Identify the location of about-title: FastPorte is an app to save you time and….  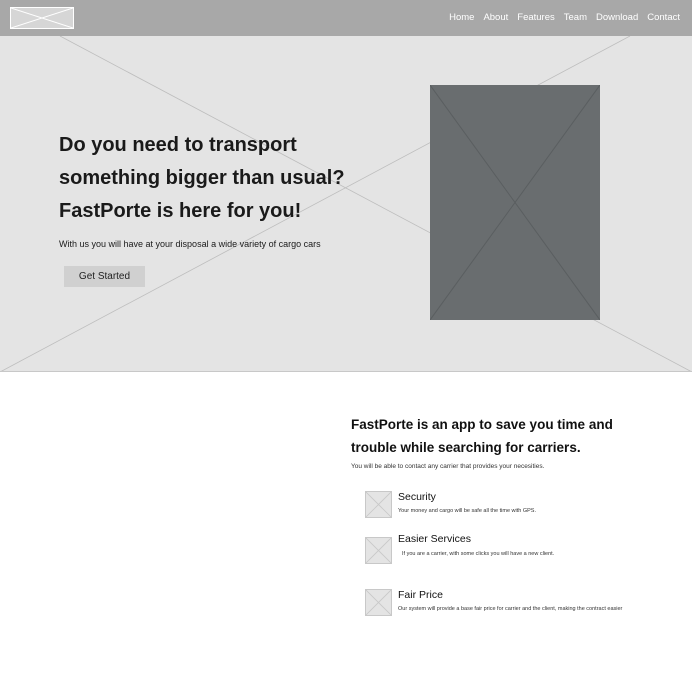
(501, 436).